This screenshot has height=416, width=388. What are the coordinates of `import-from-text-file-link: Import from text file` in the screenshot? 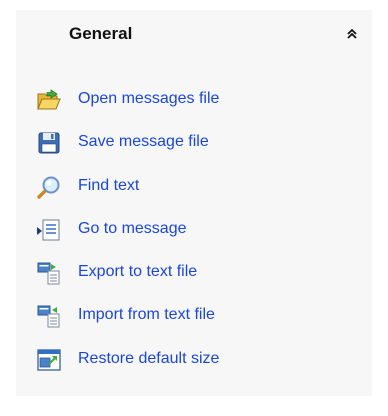 It's located at (194, 319).